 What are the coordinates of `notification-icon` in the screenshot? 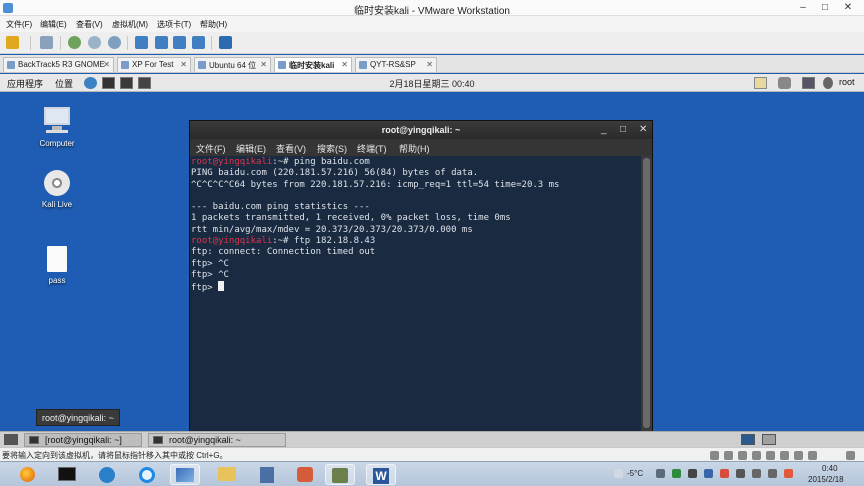 It's located at (760, 83).